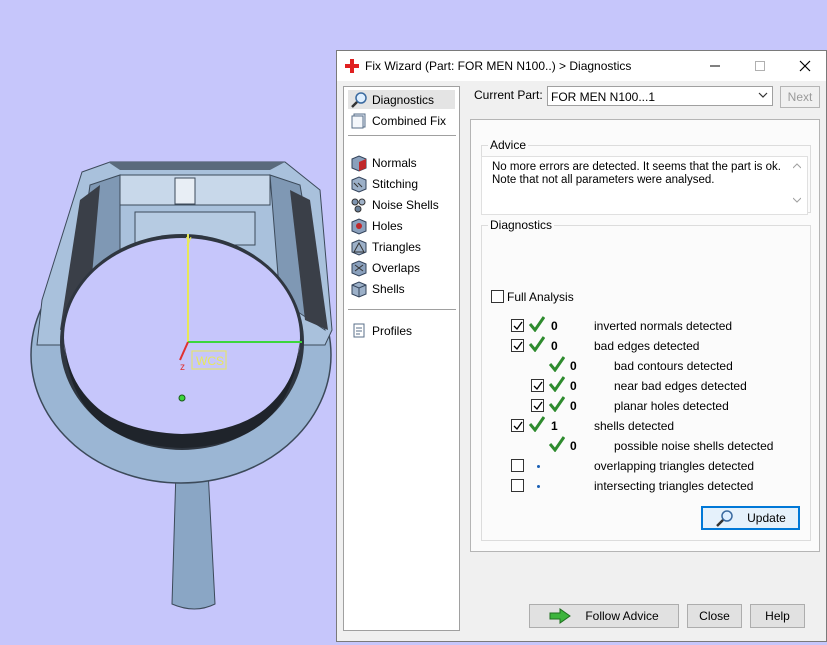 The width and height of the screenshot is (827, 645). I want to click on shells-cube-icon, so click(359, 289).